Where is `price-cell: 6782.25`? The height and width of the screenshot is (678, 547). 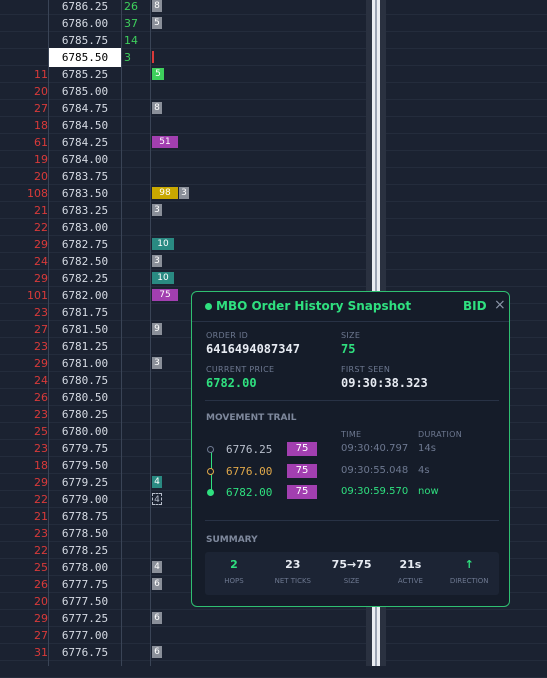 price-cell: 6782.25 is located at coordinates (85, 278).